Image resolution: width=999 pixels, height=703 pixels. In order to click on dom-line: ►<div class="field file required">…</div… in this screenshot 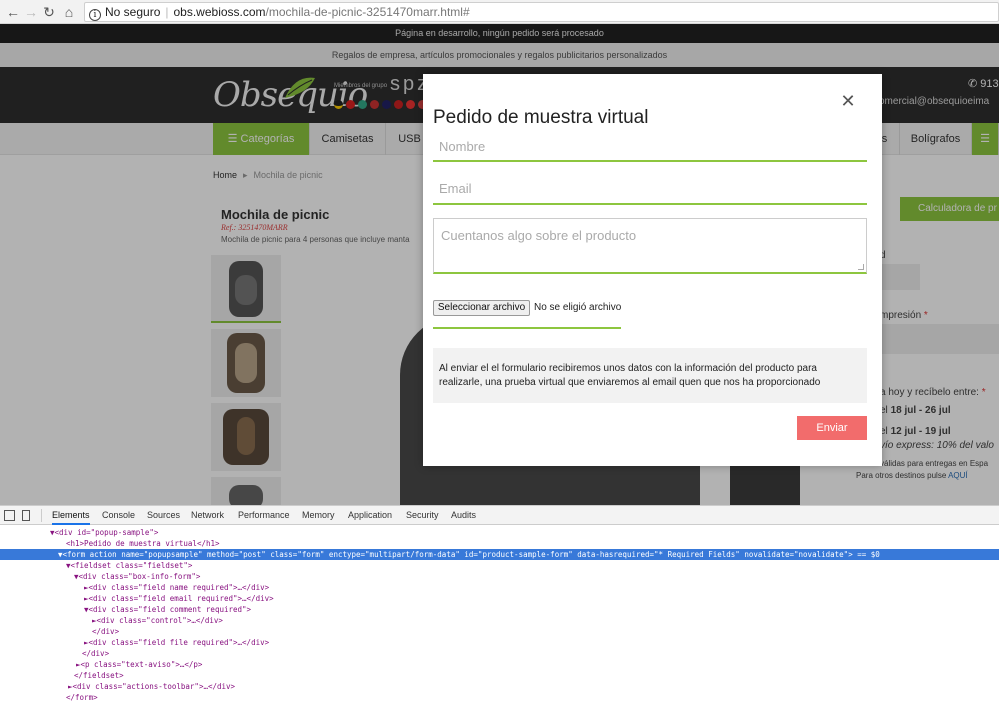, I will do `click(499, 642)`.